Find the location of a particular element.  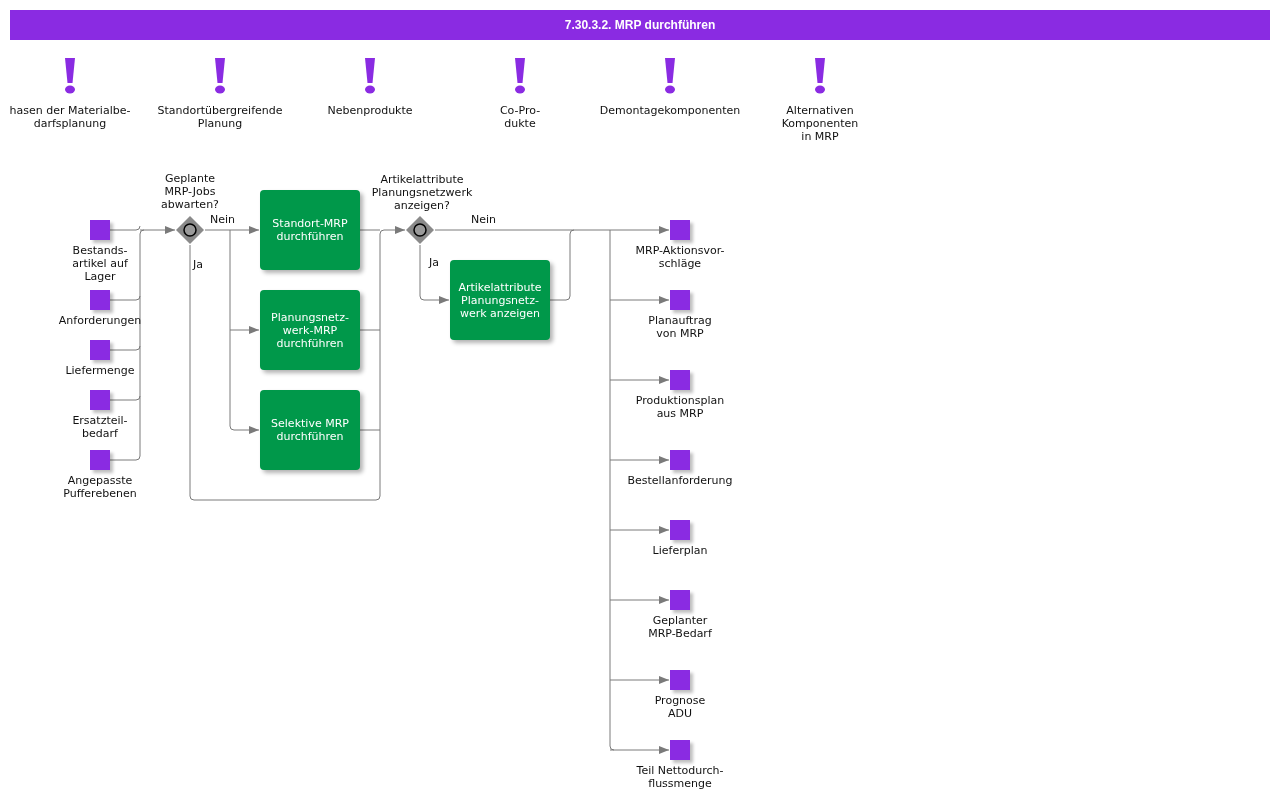

note-label: Alternativen Komponenten in MRP is located at coordinates (820, 123).